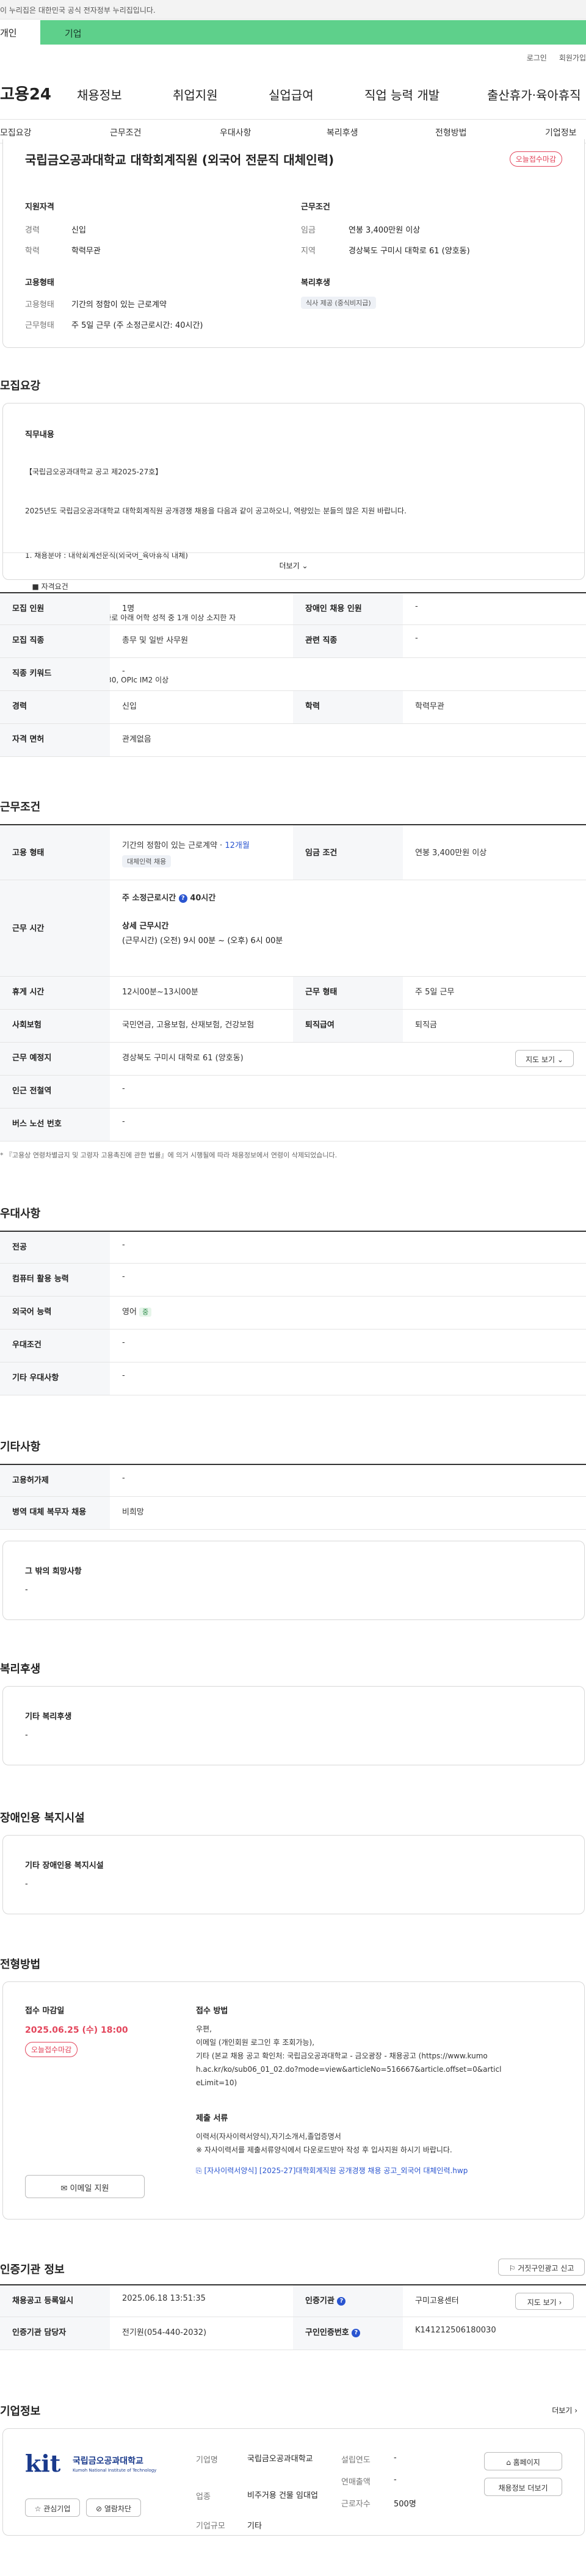  What do you see at coordinates (20, 32) in the screenshot?
I see `tab-personal: 개인` at bounding box center [20, 32].